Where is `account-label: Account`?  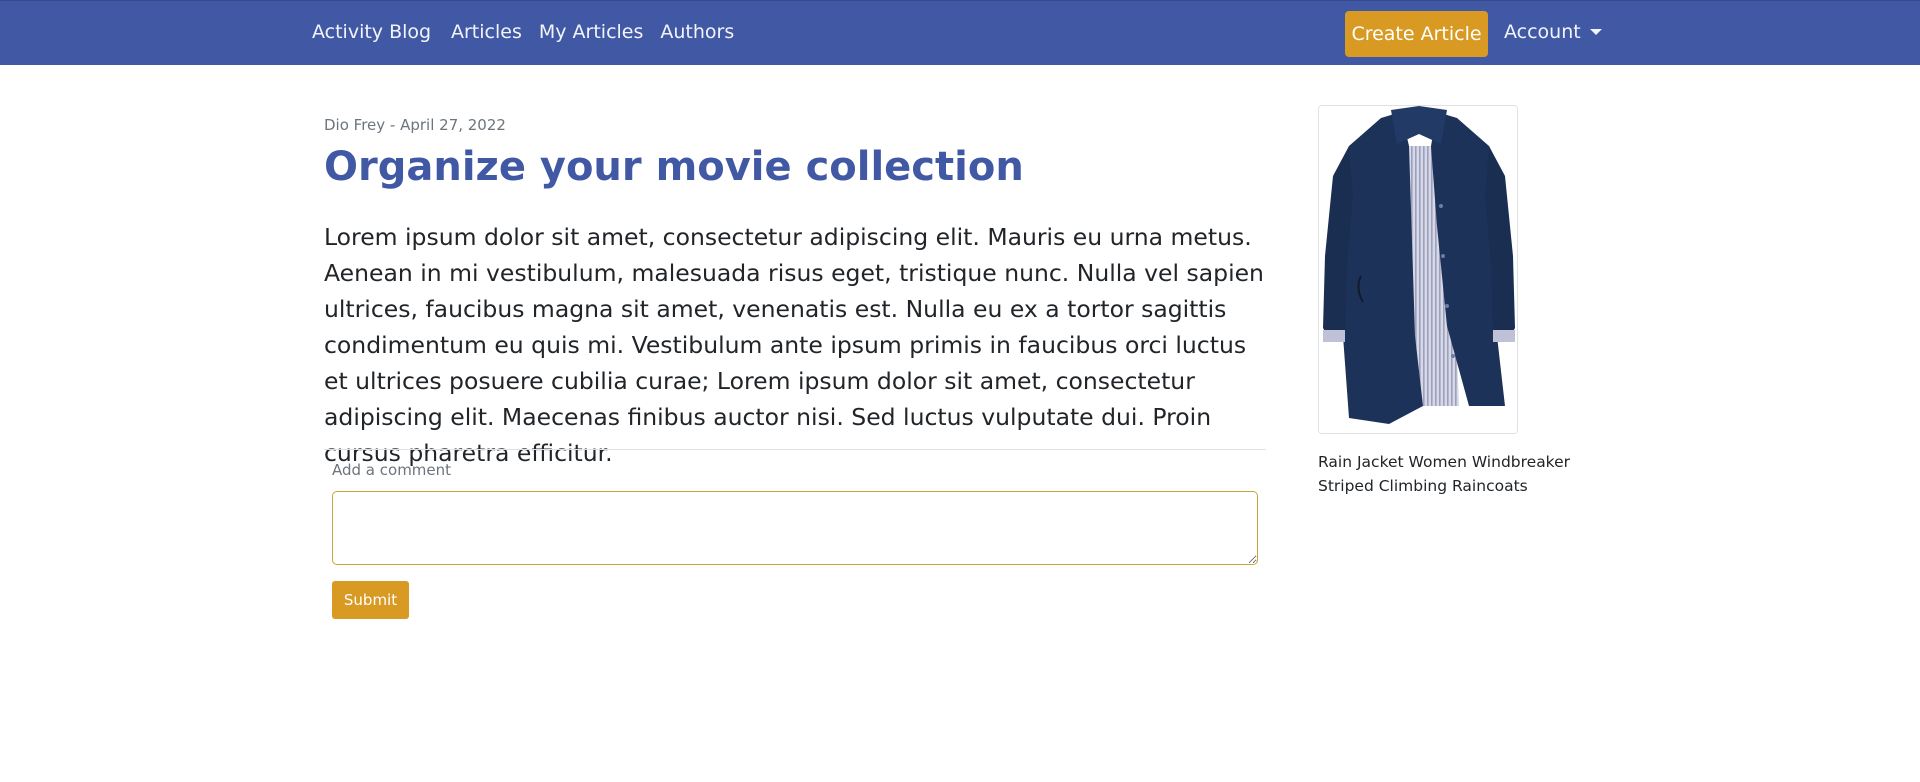 account-label: Account is located at coordinates (1542, 32).